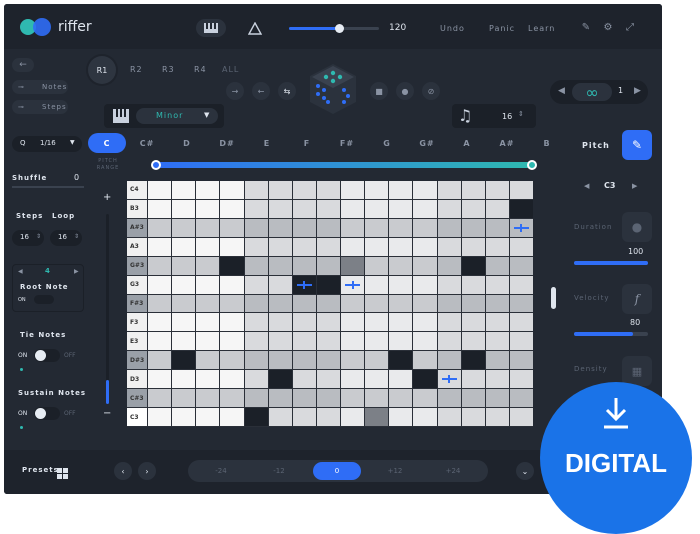 This screenshot has width=700, height=534. Describe the element at coordinates (40, 107) in the screenshot. I see `steps-mode-button: ⊸ Steps` at that location.